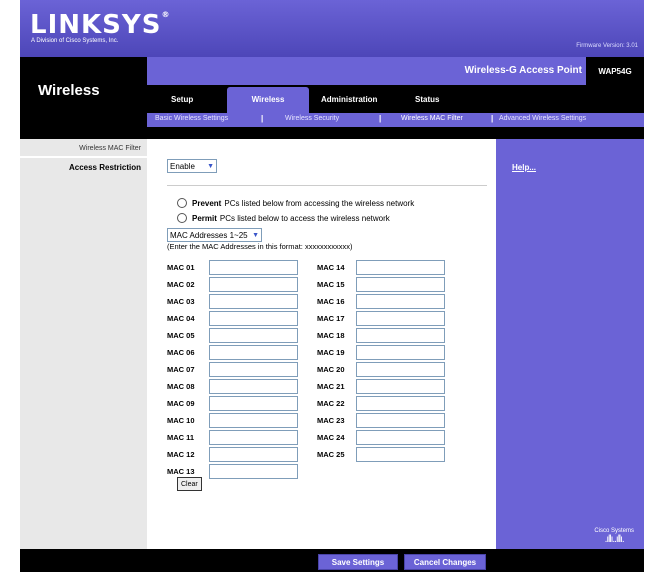  I want to click on divider, so click(327, 185).